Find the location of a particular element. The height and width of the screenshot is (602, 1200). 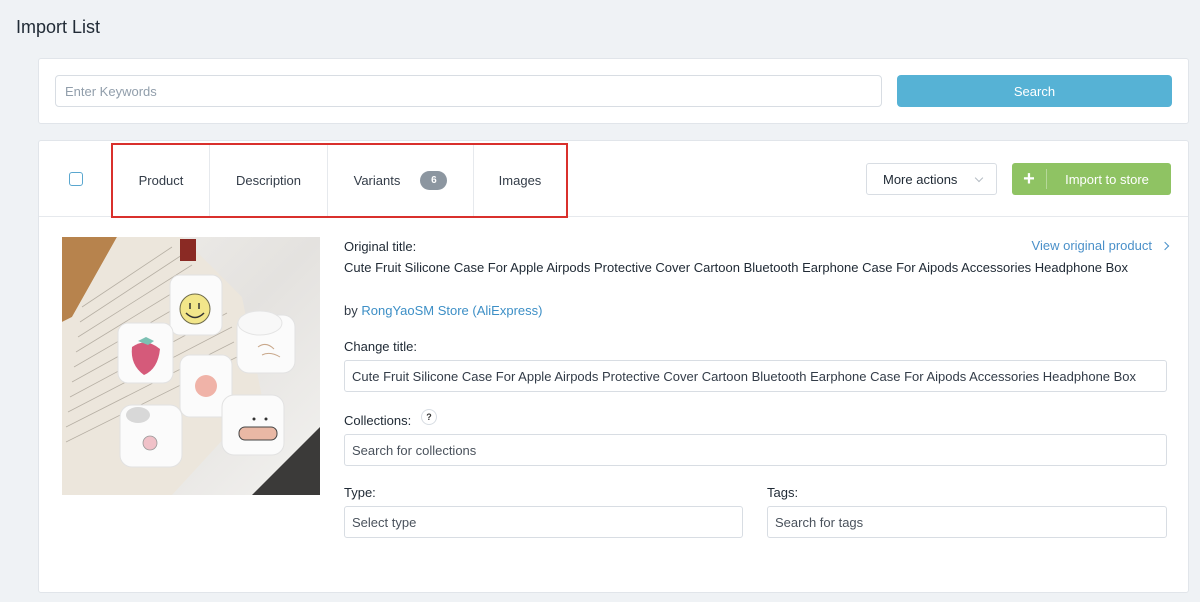

type-select is located at coordinates (543, 522).